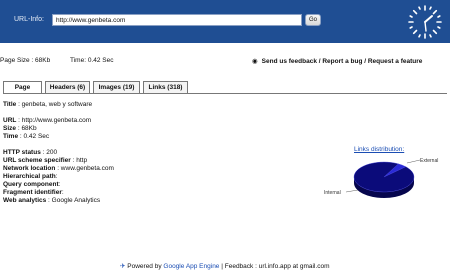 The height and width of the screenshot is (273, 450). What do you see at coordinates (425, 22) in the screenshot?
I see `clock-icon` at bounding box center [425, 22].